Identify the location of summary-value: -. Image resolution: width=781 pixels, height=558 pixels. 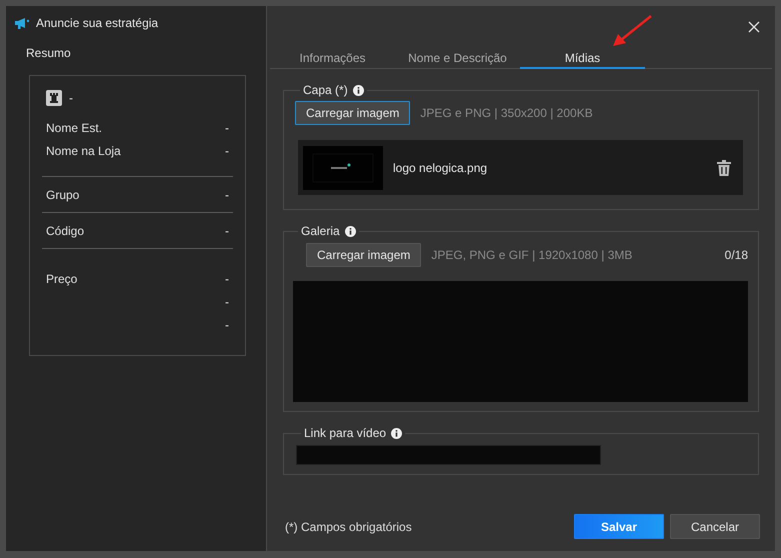
(71, 98).